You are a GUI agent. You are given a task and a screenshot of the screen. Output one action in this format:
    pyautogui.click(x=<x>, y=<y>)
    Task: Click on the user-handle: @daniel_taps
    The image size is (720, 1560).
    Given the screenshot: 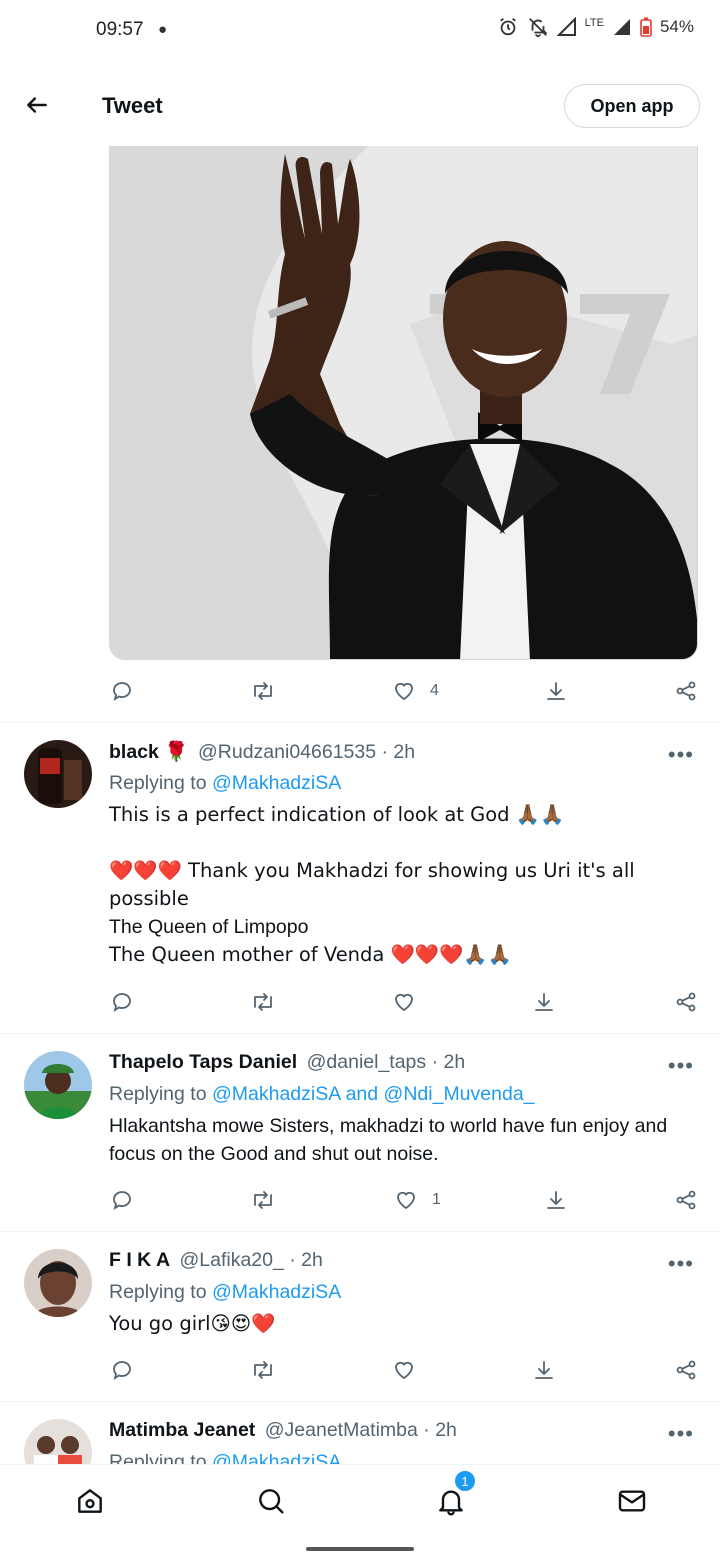 What is the action you would take?
    pyautogui.click(x=367, y=1062)
    